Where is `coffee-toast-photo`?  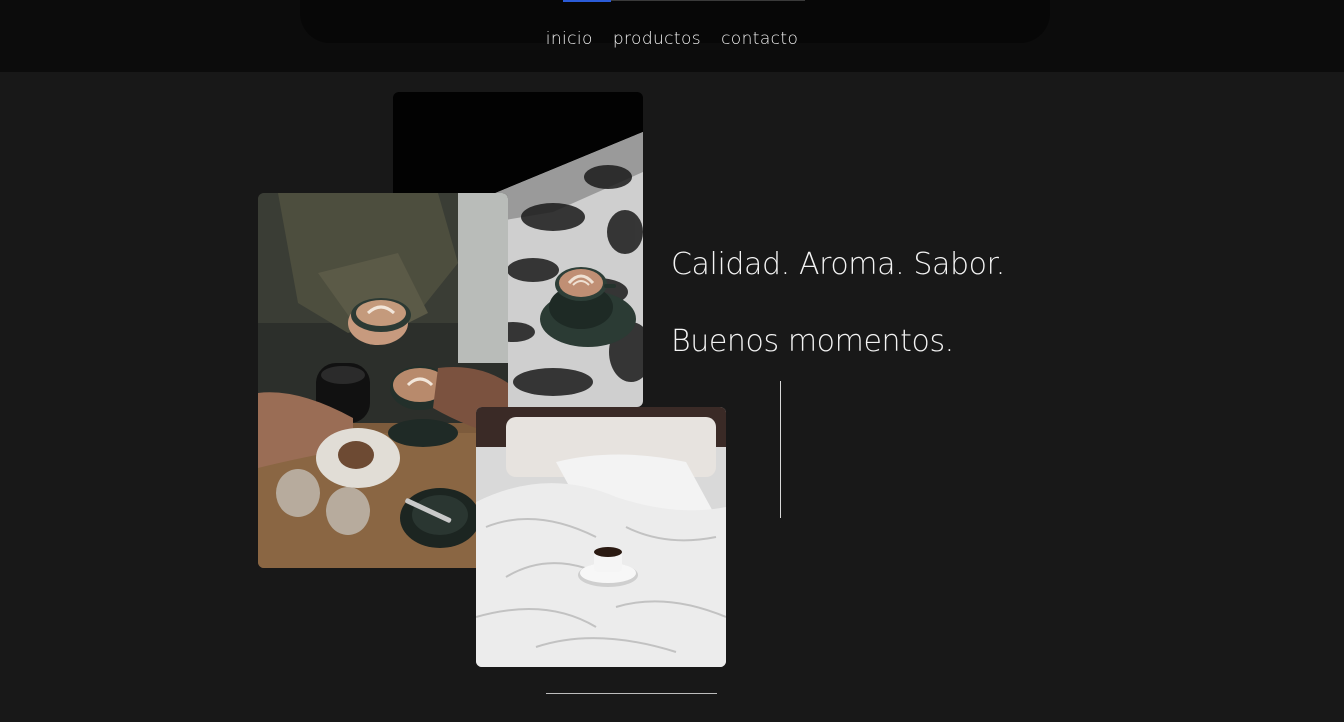
coffee-toast-photo is located at coordinates (383, 380).